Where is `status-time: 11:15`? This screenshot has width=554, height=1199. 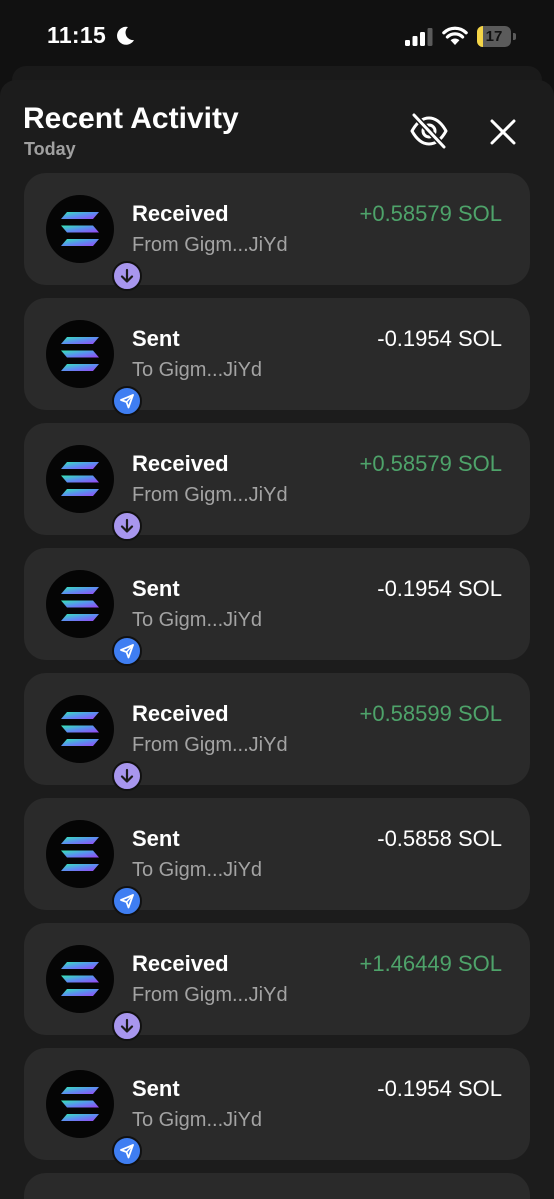
status-time: 11:15 is located at coordinates (77, 35).